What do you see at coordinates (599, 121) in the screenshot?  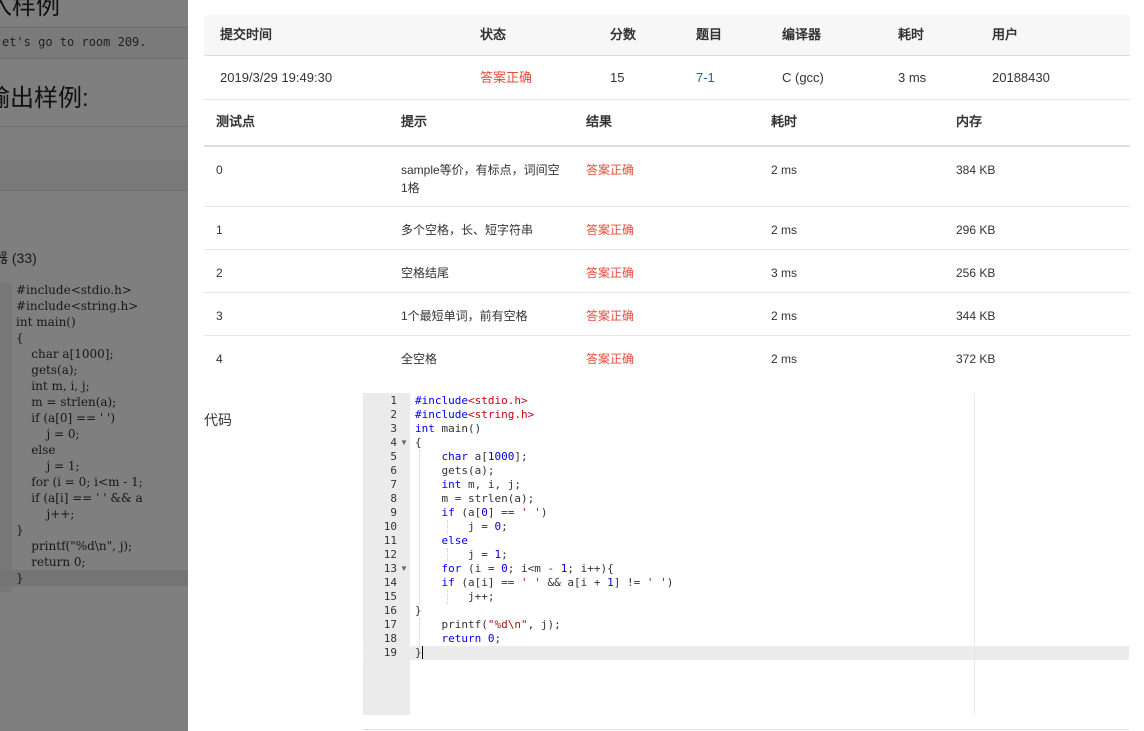 I see `header-result: 结果` at bounding box center [599, 121].